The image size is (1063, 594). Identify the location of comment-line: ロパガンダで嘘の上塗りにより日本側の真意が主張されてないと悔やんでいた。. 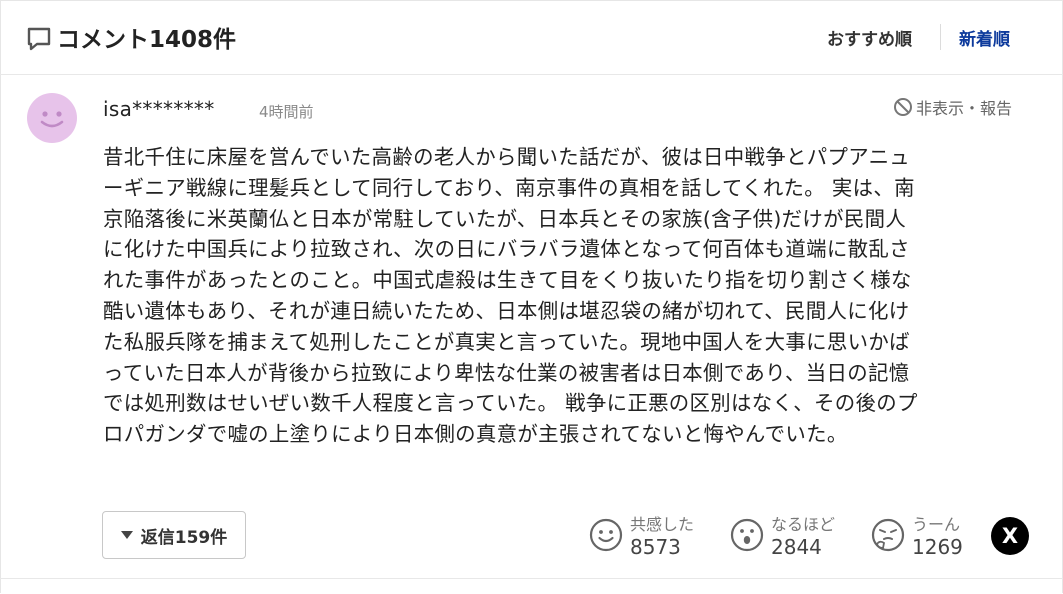
(475, 434).